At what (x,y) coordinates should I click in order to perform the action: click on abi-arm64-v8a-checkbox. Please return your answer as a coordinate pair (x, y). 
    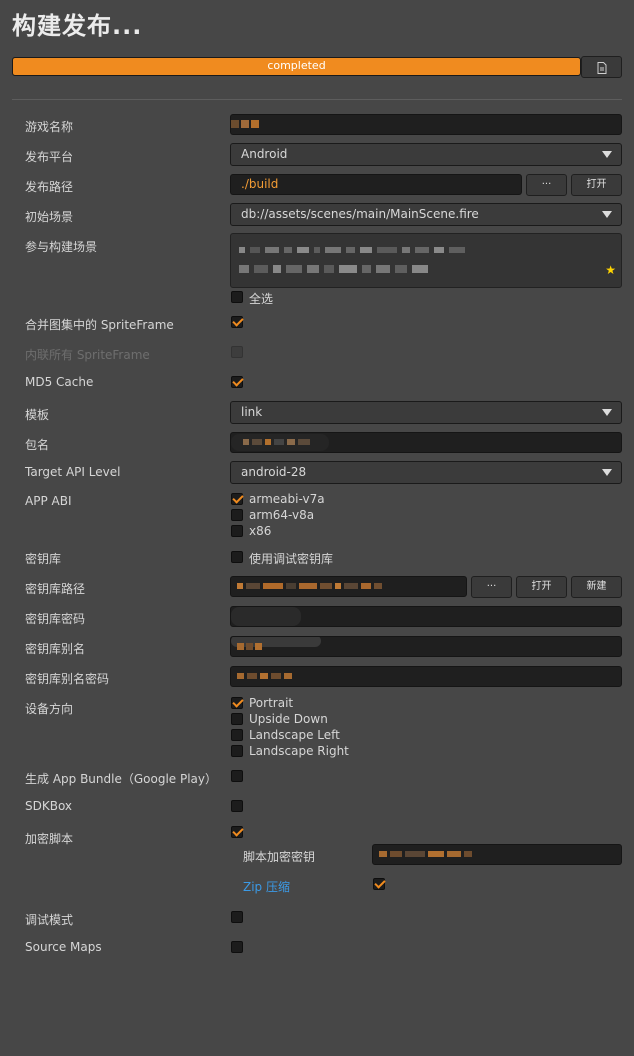
    Looking at the image, I should click on (237, 515).